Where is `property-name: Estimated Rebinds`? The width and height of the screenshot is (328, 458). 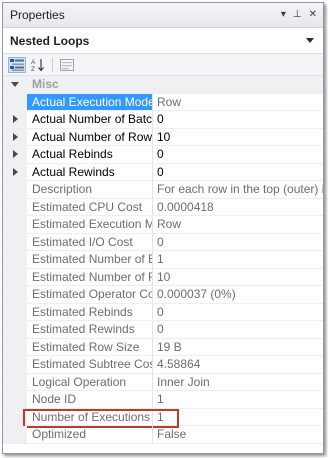 property-name: Estimated Rebinds is located at coordinates (90, 311).